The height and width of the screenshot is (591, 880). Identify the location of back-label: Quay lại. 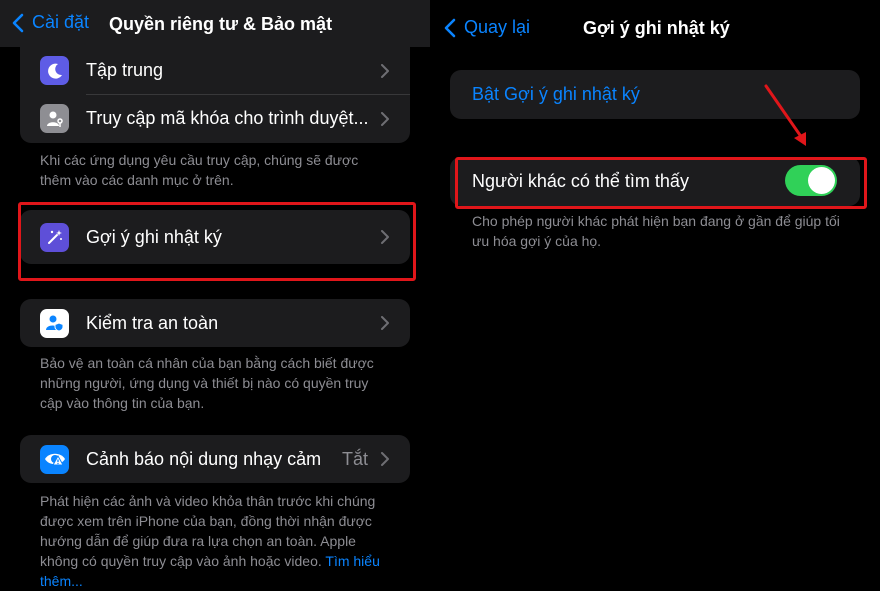
(497, 27).